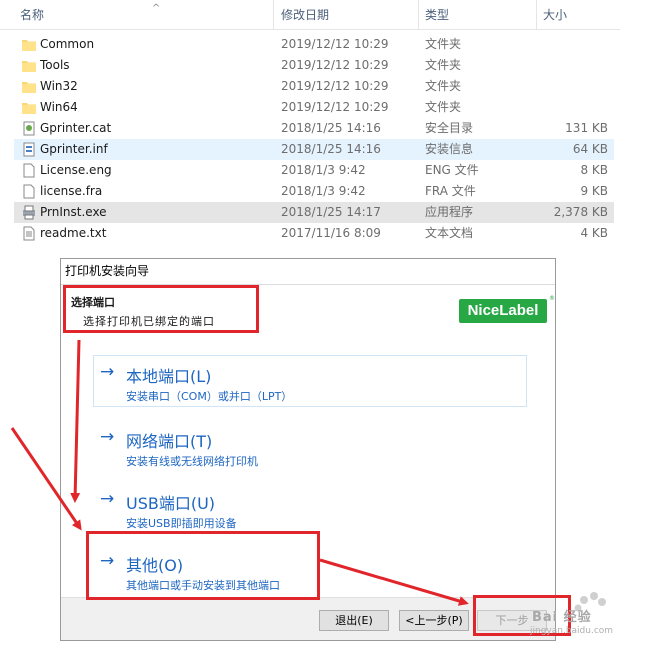  What do you see at coordinates (59, 107) in the screenshot?
I see `file-name: Win64` at bounding box center [59, 107].